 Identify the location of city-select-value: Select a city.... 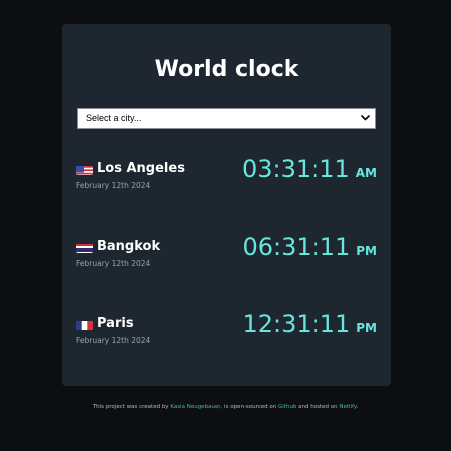
(114, 118).